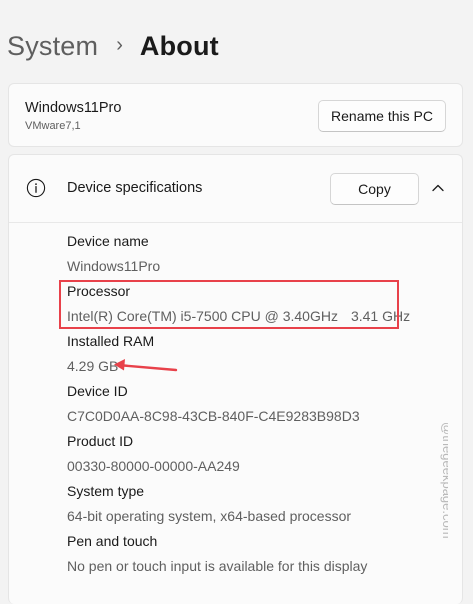  I want to click on device-specifications-header: Device specifications Copy, so click(235, 189).